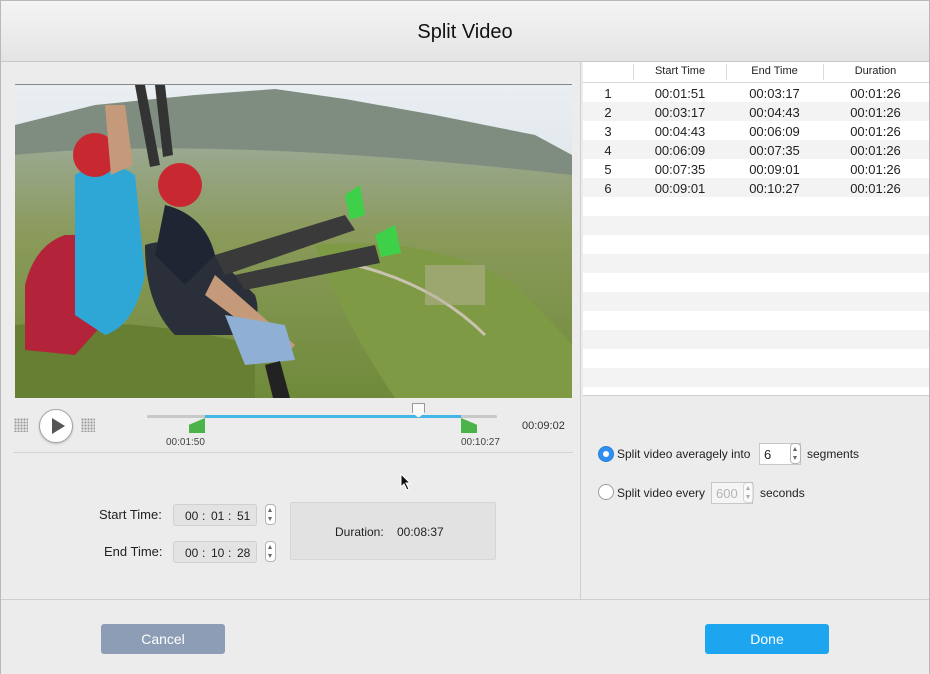 Image resolution: width=930 pixels, height=674 pixels. Describe the element at coordinates (185, 442) in the screenshot. I see `range-start-time: 00:01:50` at that location.